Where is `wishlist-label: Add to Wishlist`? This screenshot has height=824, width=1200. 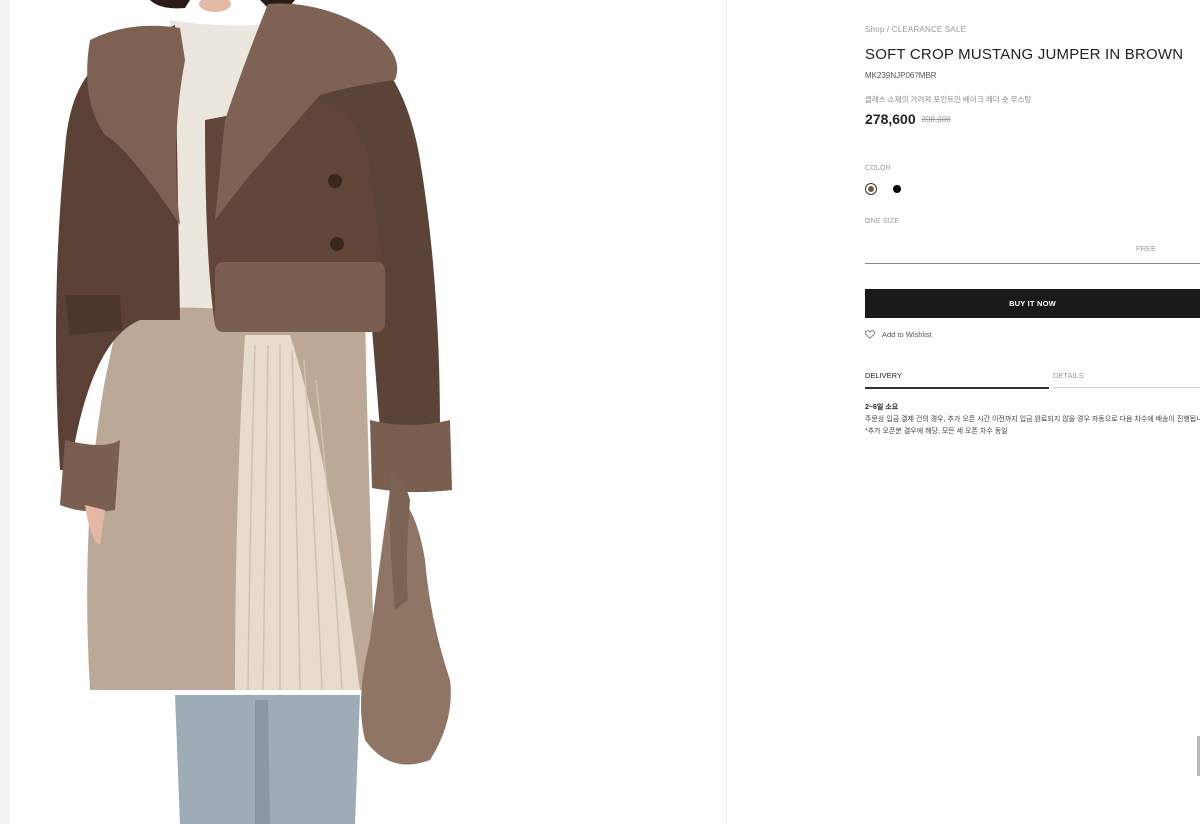
wishlist-label: Add to Wishlist is located at coordinates (907, 334).